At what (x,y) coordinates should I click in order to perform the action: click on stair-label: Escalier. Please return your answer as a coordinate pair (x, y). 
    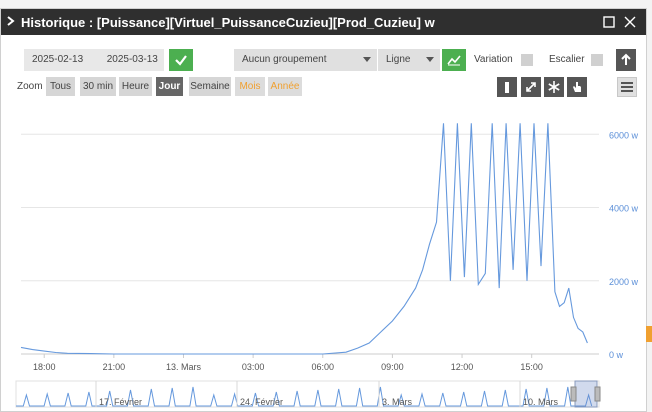
    Looking at the image, I should click on (567, 59).